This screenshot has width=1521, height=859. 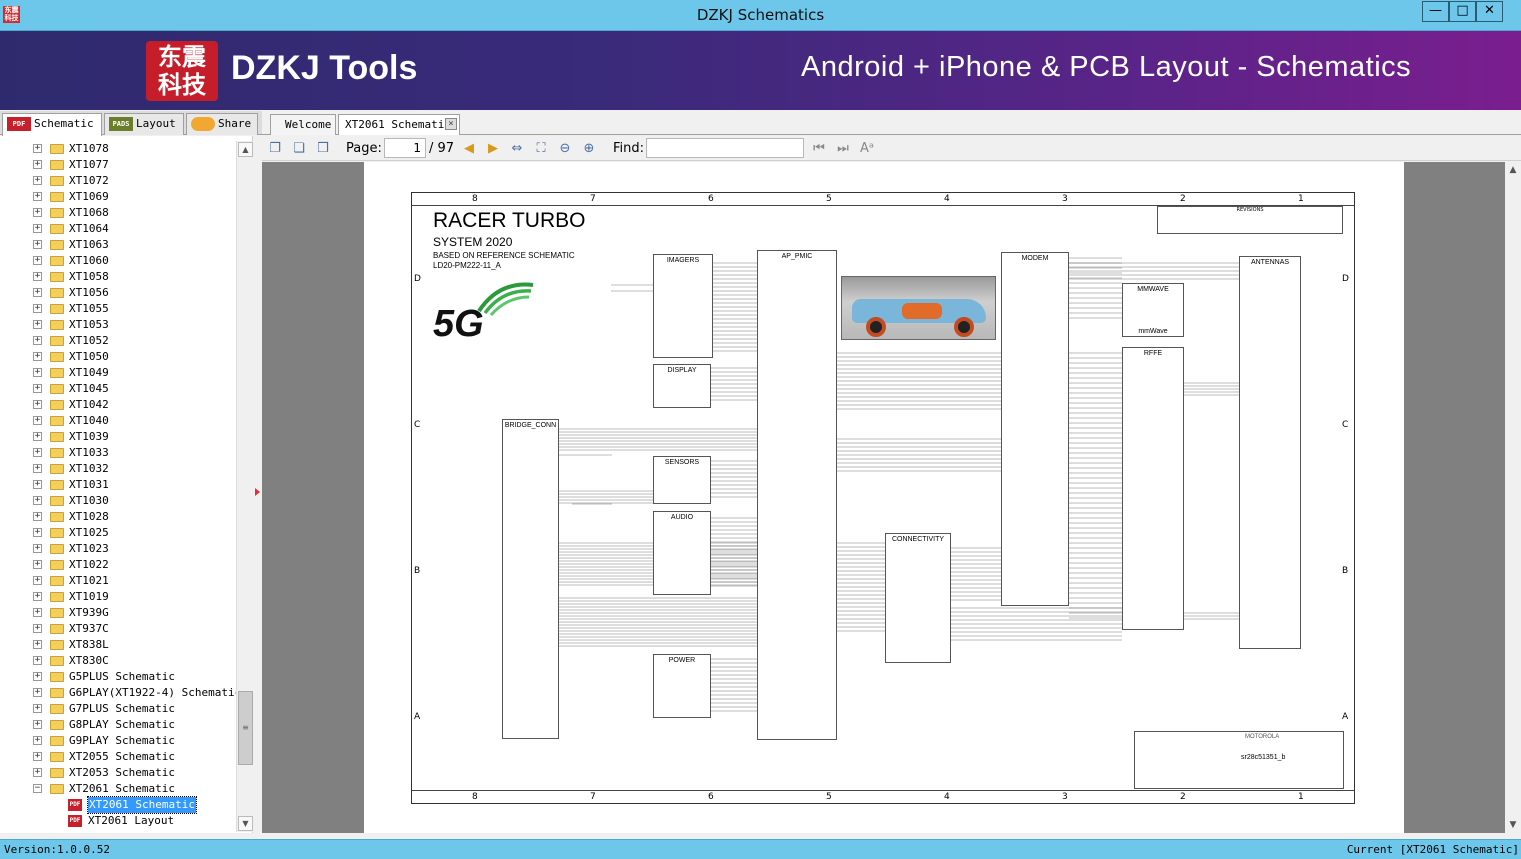 I want to click on tab-welcome: Welcome, so click(x=303, y=124).